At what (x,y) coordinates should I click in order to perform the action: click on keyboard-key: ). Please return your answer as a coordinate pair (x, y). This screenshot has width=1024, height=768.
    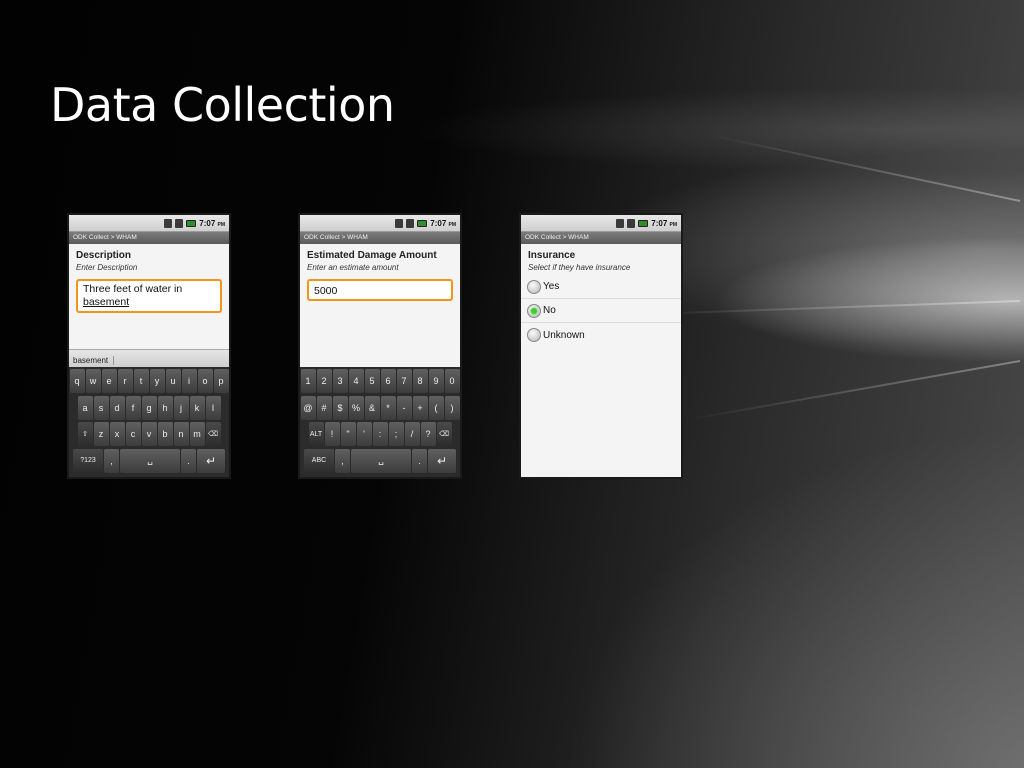
    Looking at the image, I should click on (452, 407).